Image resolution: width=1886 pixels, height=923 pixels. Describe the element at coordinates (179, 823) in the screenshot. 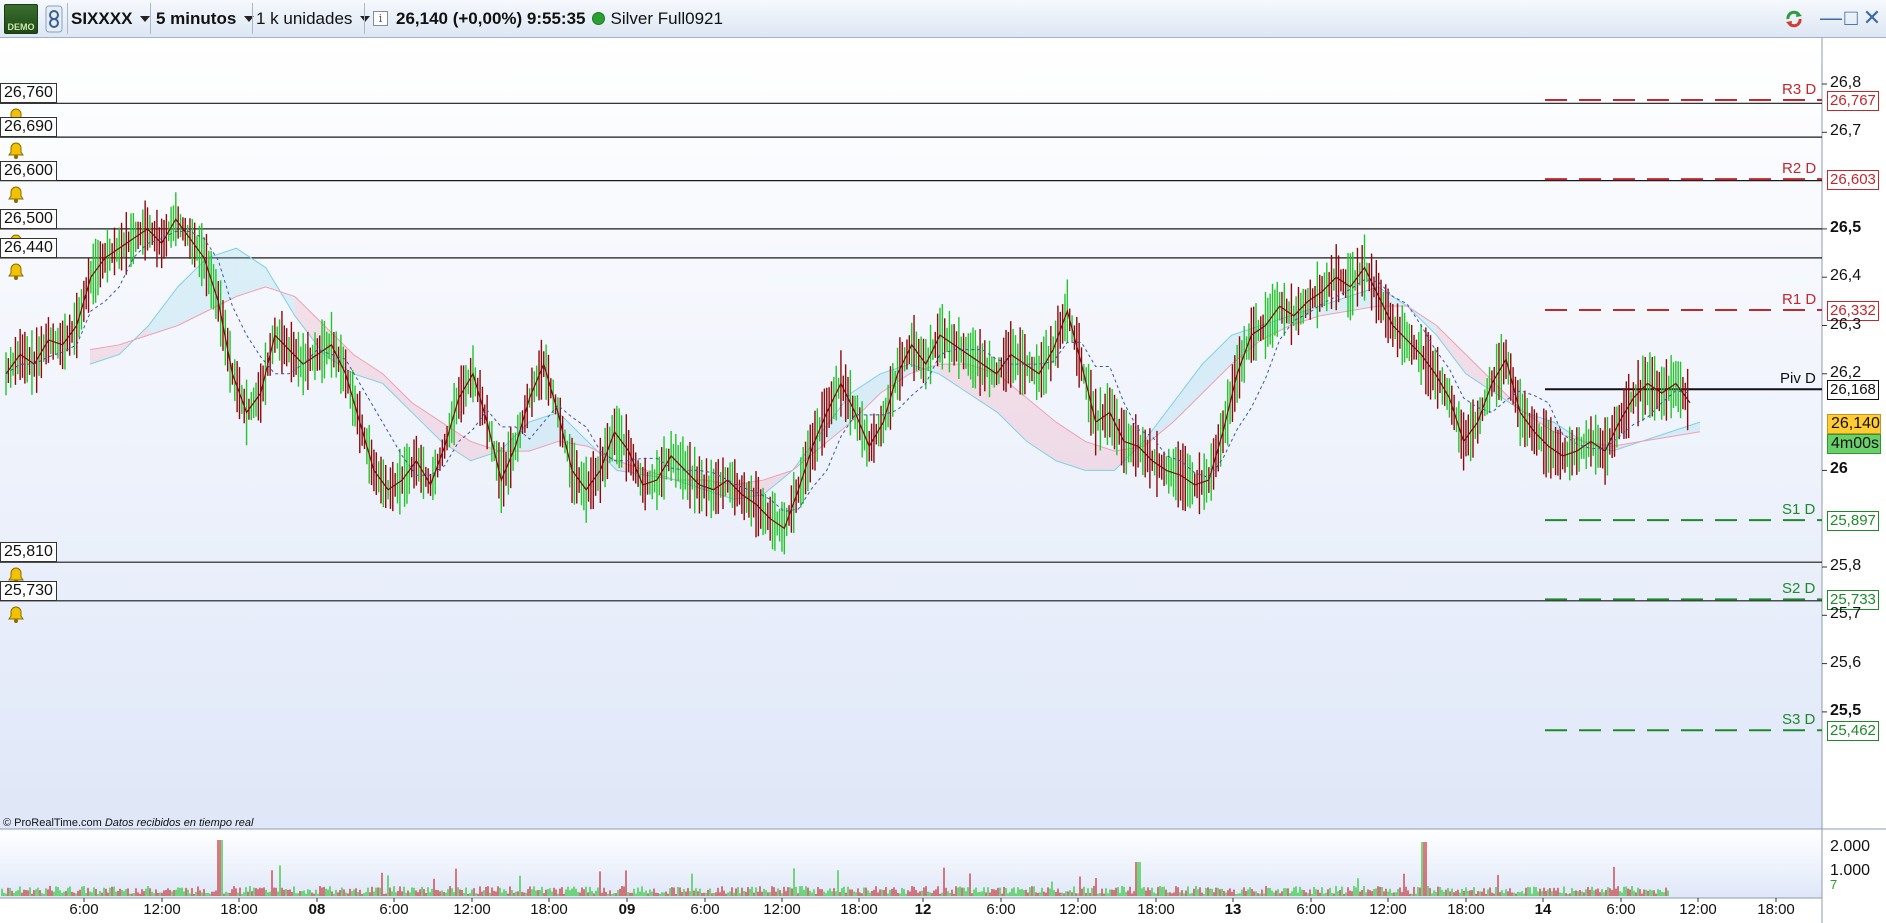

I see `credit-note: Datos recibidos en tiempo real` at that location.